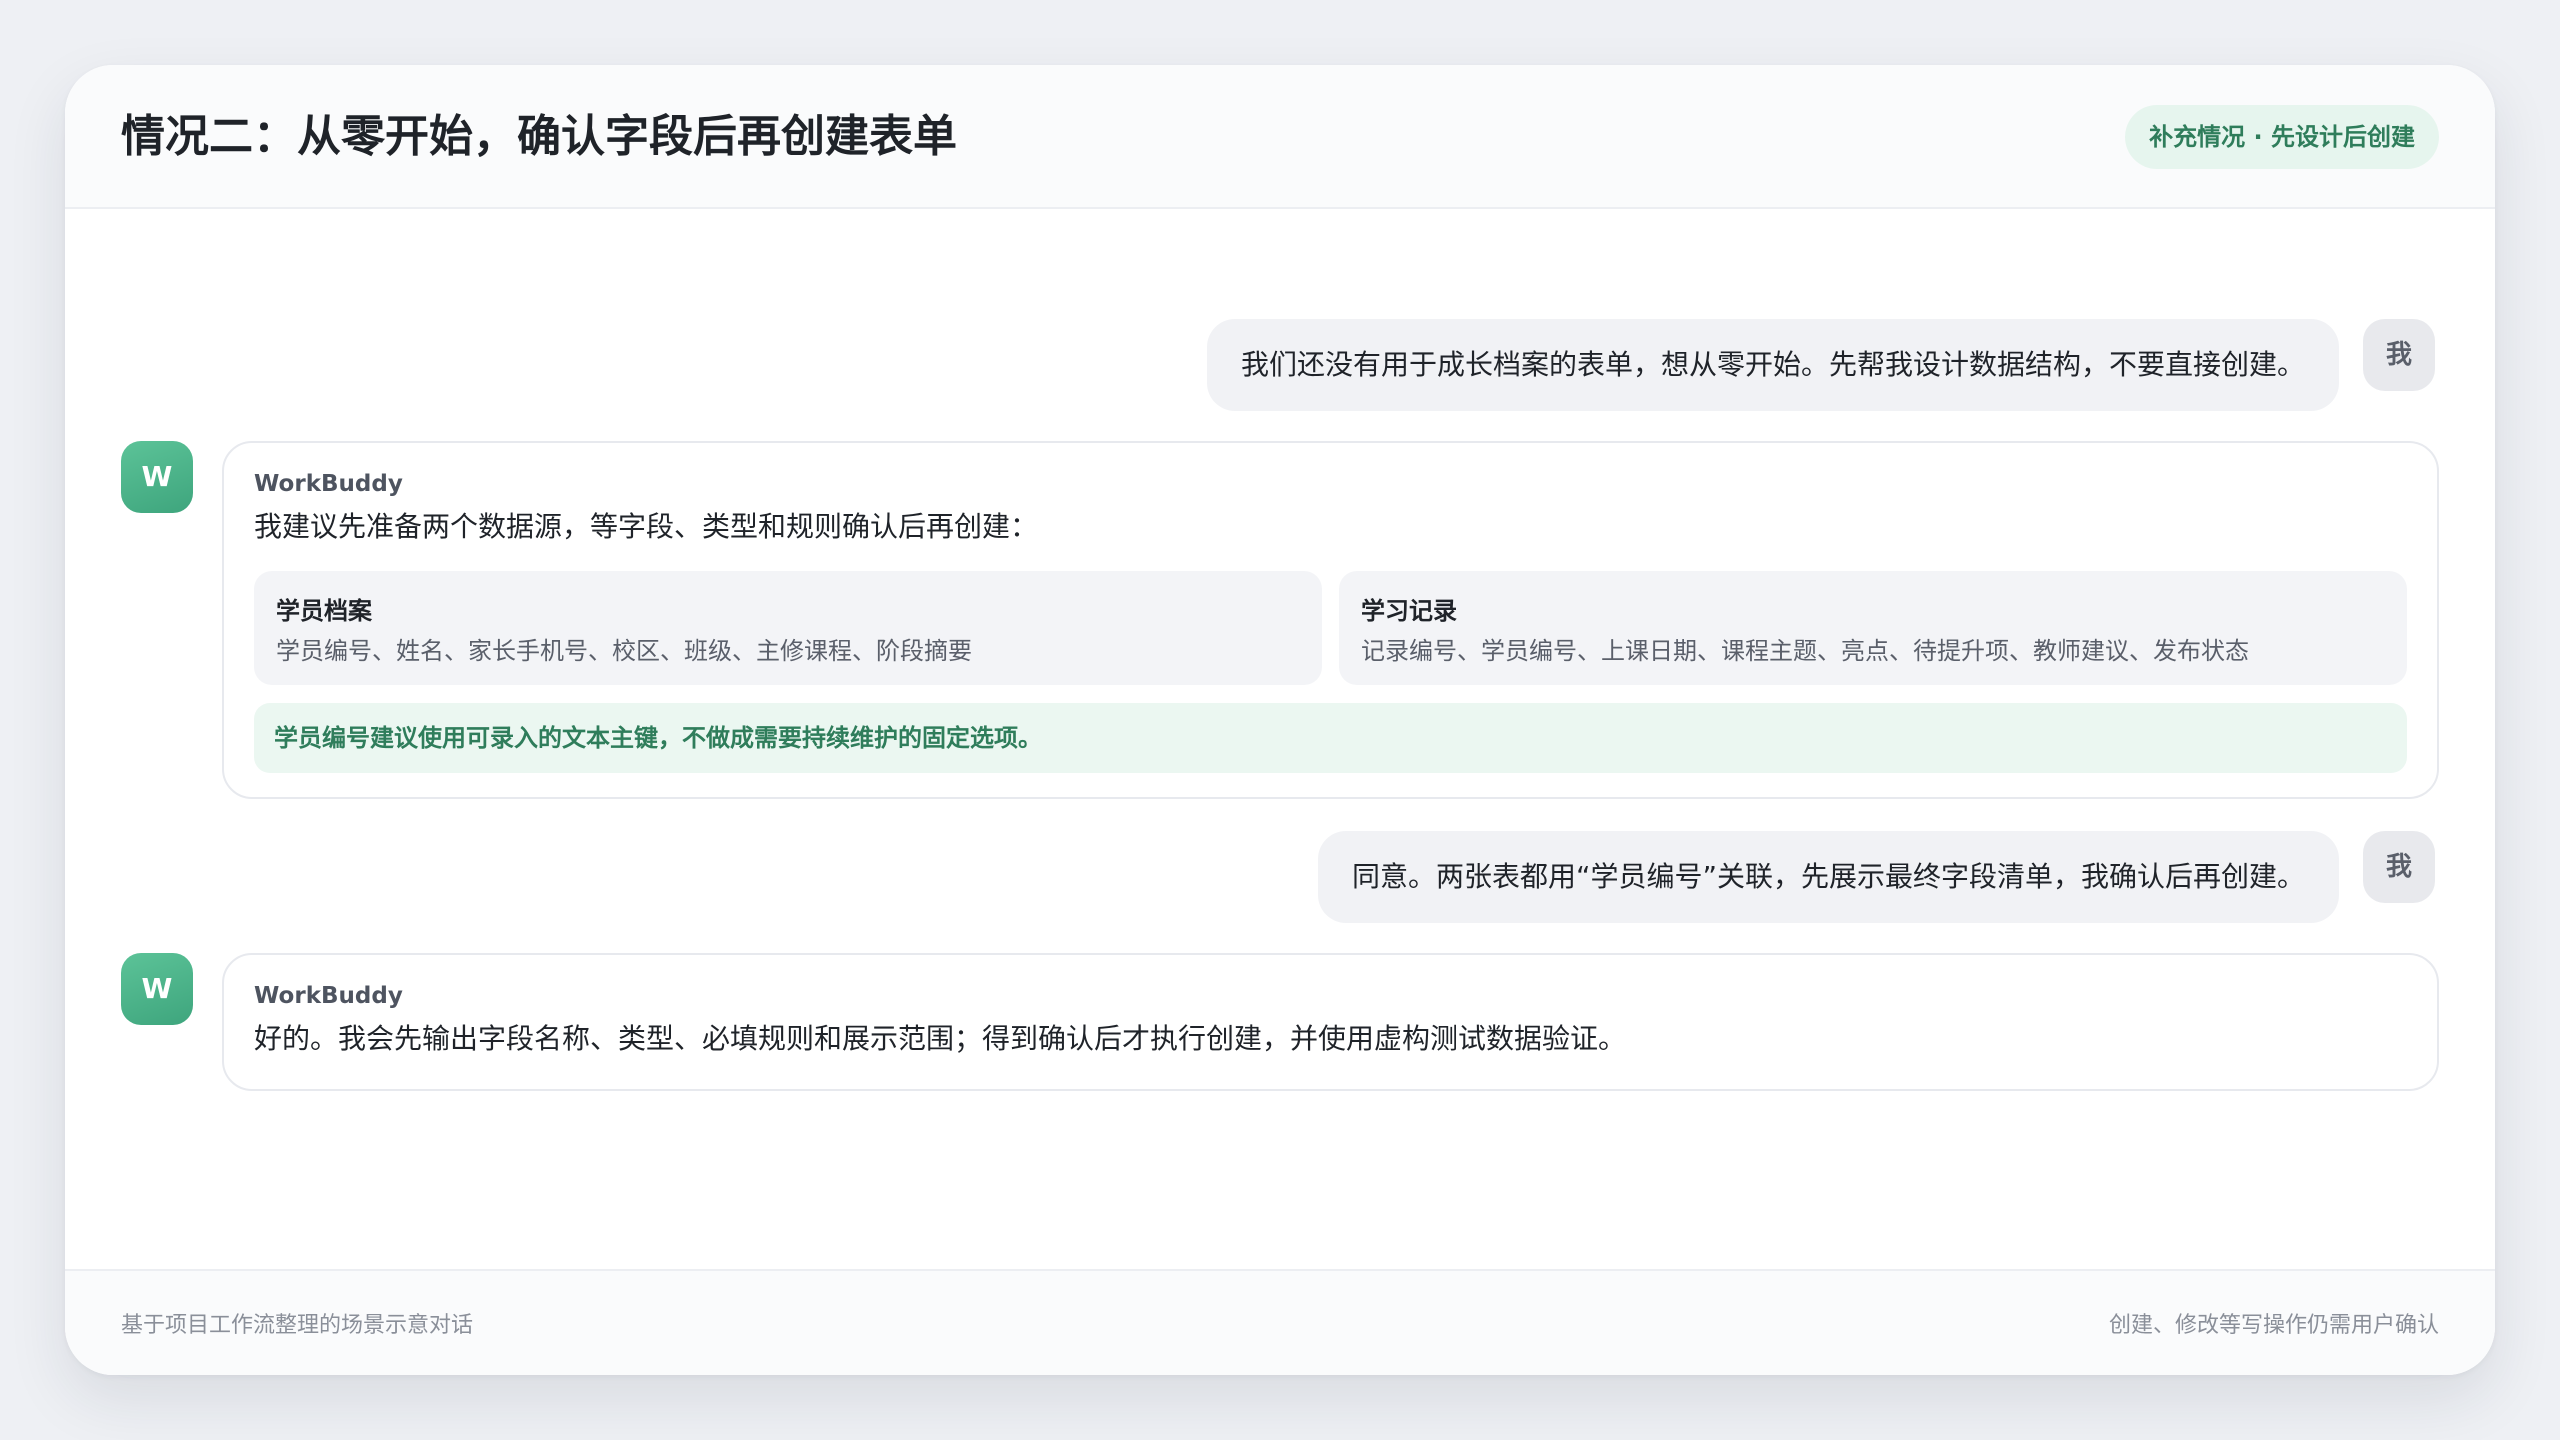 The width and height of the screenshot is (2560, 1440). What do you see at coordinates (788, 628) in the screenshot?
I see `data-source-card: 学员档案 学员编号、姓名、家长手机号、校区、班级、主修课程、阶段摘要` at bounding box center [788, 628].